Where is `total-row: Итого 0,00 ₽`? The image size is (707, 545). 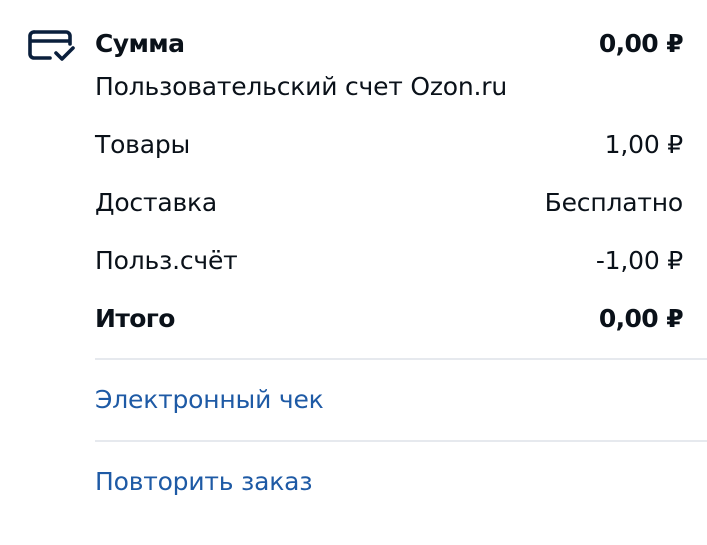 total-row: Итого 0,00 ₽ is located at coordinates (389, 319).